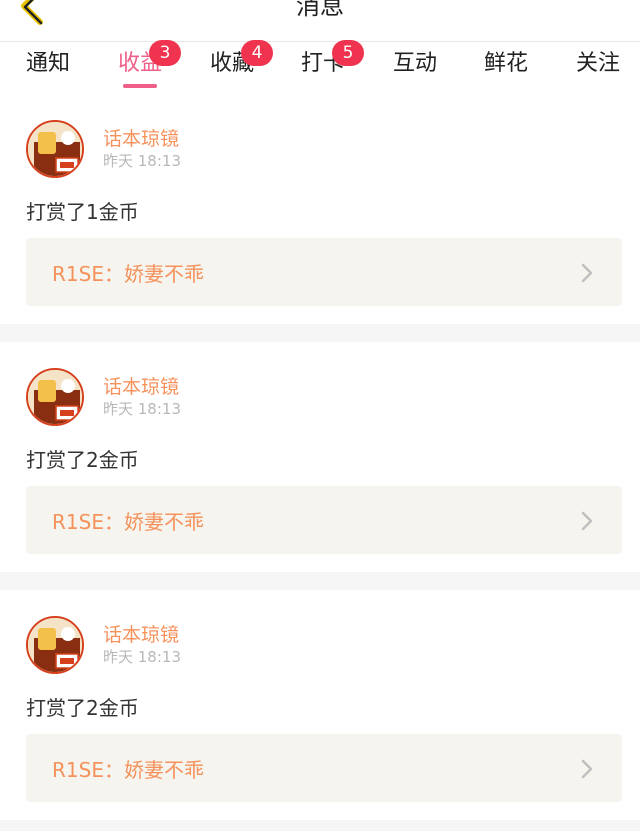 Image resolution: width=640 pixels, height=831 pixels. Describe the element at coordinates (597, 63) in the screenshot. I see `tab-label: 关注` at that location.